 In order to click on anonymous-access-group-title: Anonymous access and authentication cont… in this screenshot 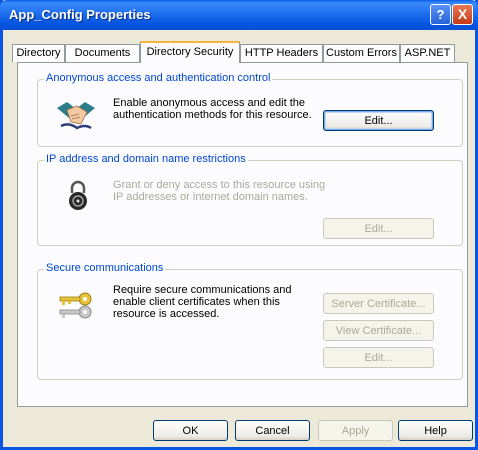, I will do `click(158, 78)`.